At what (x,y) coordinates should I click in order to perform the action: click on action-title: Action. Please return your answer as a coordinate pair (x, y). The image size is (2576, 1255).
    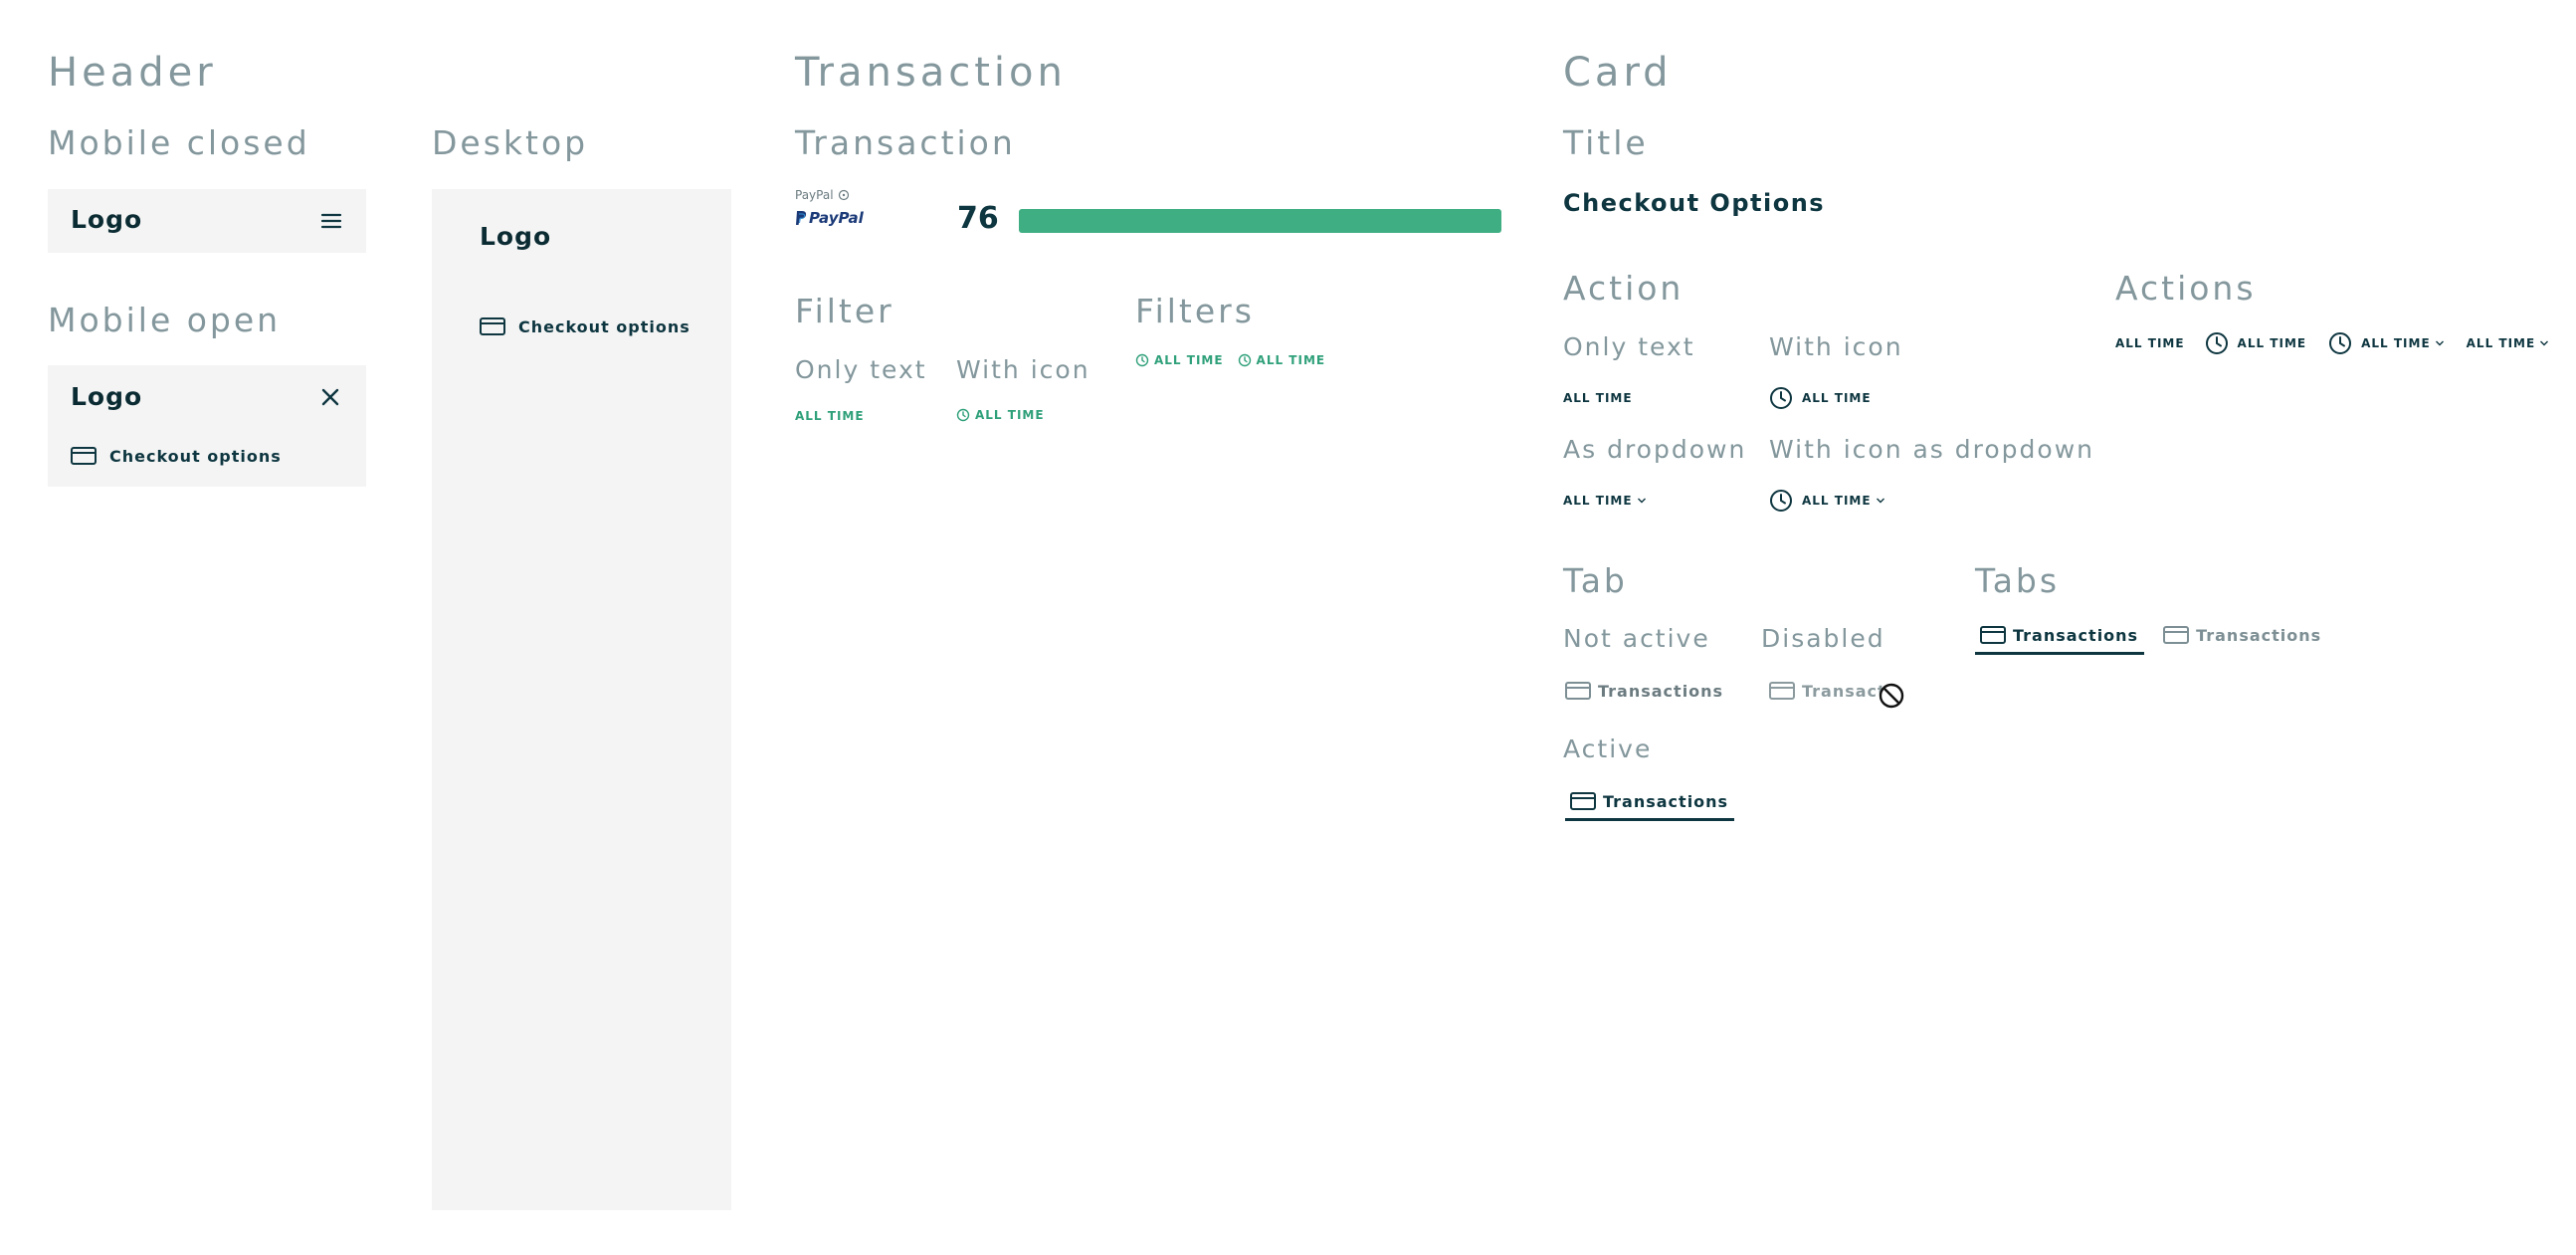
    Looking at the image, I should click on (1623, 288).